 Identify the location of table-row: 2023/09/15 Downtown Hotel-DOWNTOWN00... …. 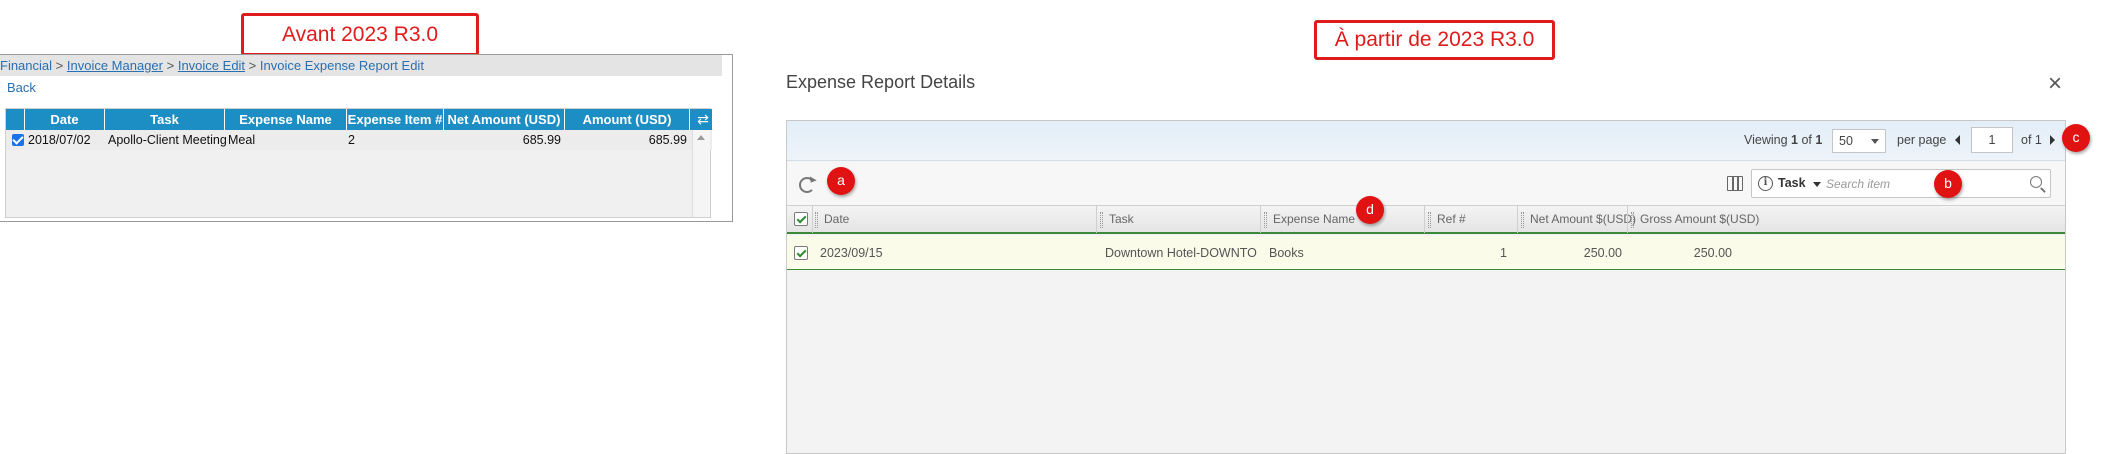
(1426, 253).